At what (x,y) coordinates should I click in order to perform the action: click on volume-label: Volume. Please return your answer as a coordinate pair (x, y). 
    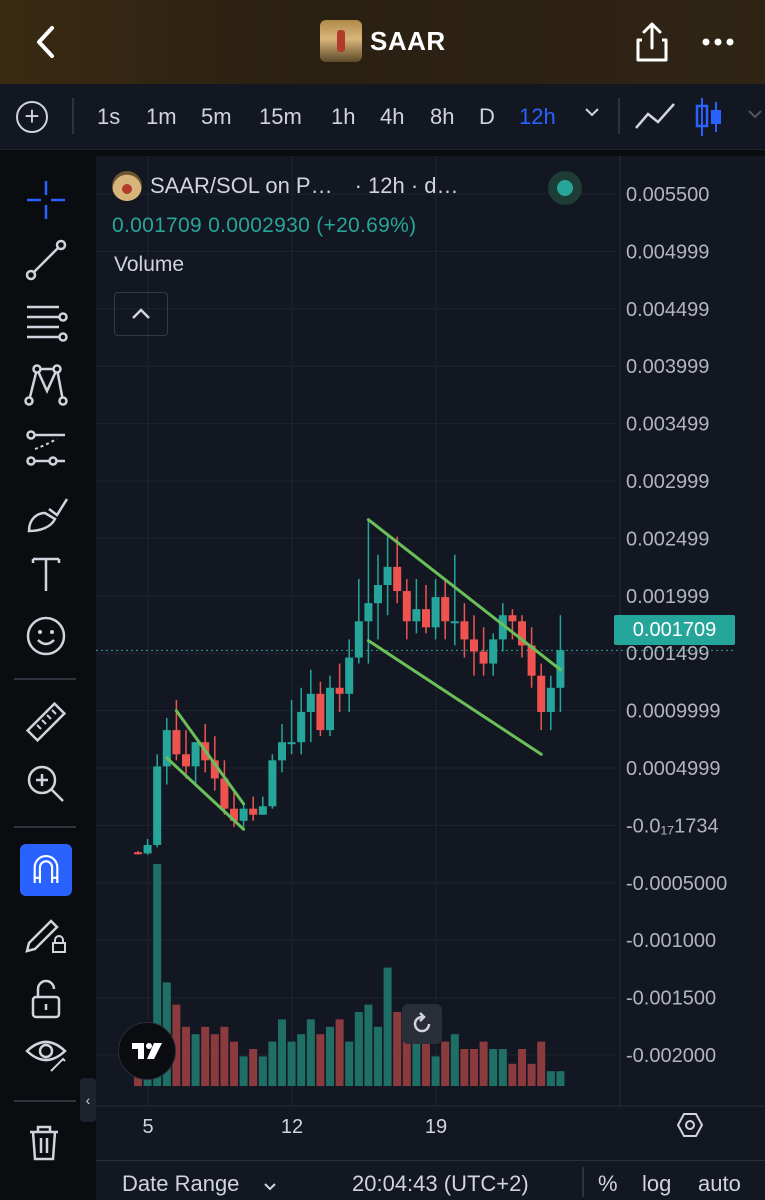
    Looking at the image, I should click on (149, 265).